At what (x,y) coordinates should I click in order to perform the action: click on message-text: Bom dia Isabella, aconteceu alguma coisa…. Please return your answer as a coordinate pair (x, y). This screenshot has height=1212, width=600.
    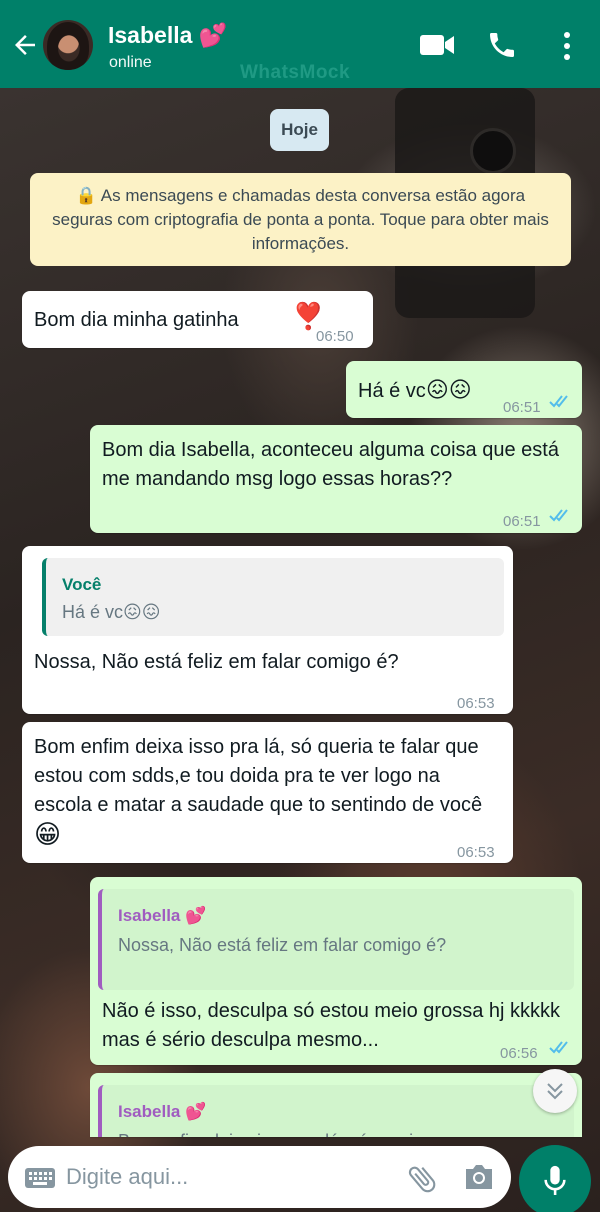
    Looking at the image, I should click on (330, 464).